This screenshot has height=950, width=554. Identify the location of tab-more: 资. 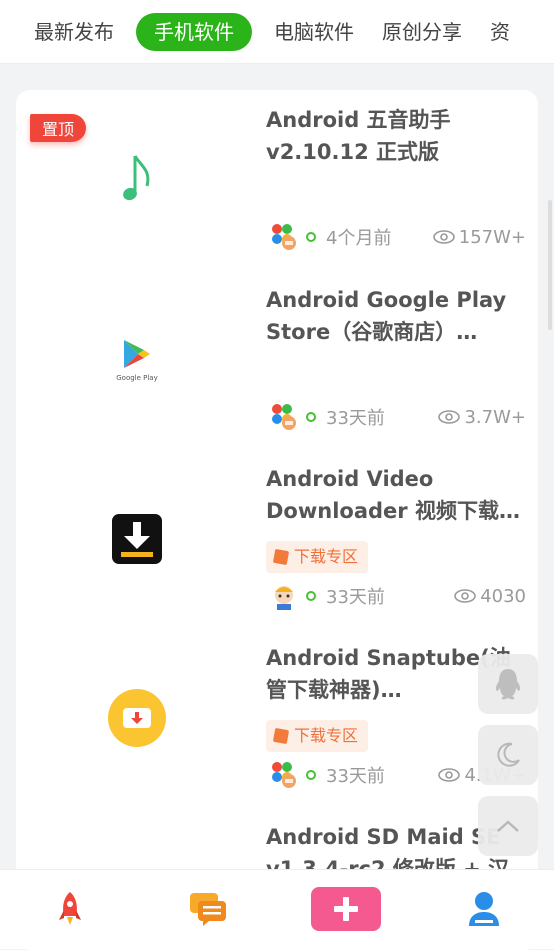
(500, 32).